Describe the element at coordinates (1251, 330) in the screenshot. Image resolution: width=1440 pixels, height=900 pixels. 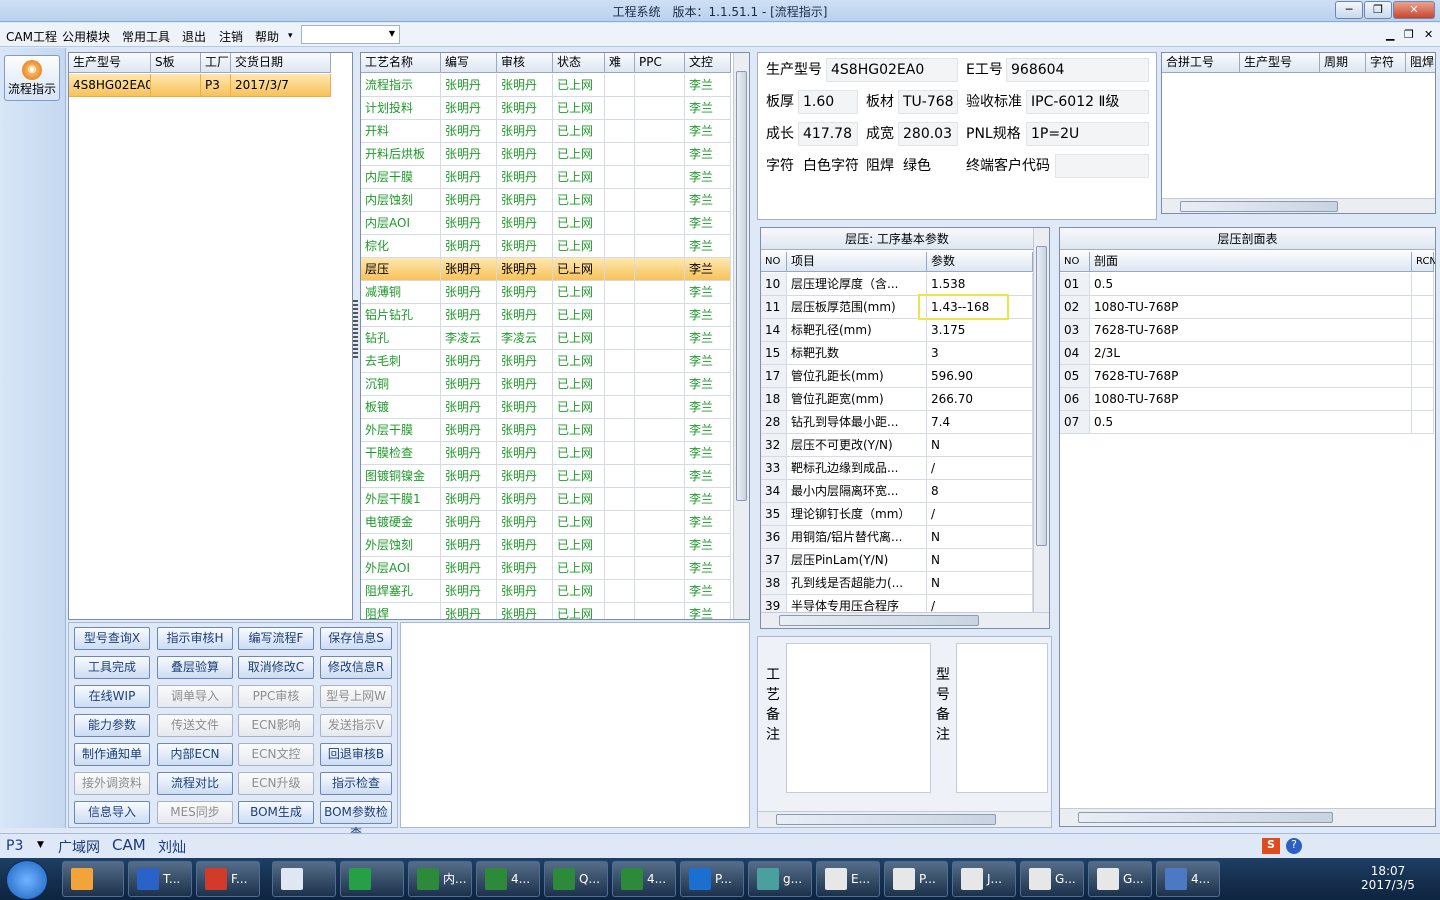
I see `profile-cell: 7628-TU-768P` at that location.